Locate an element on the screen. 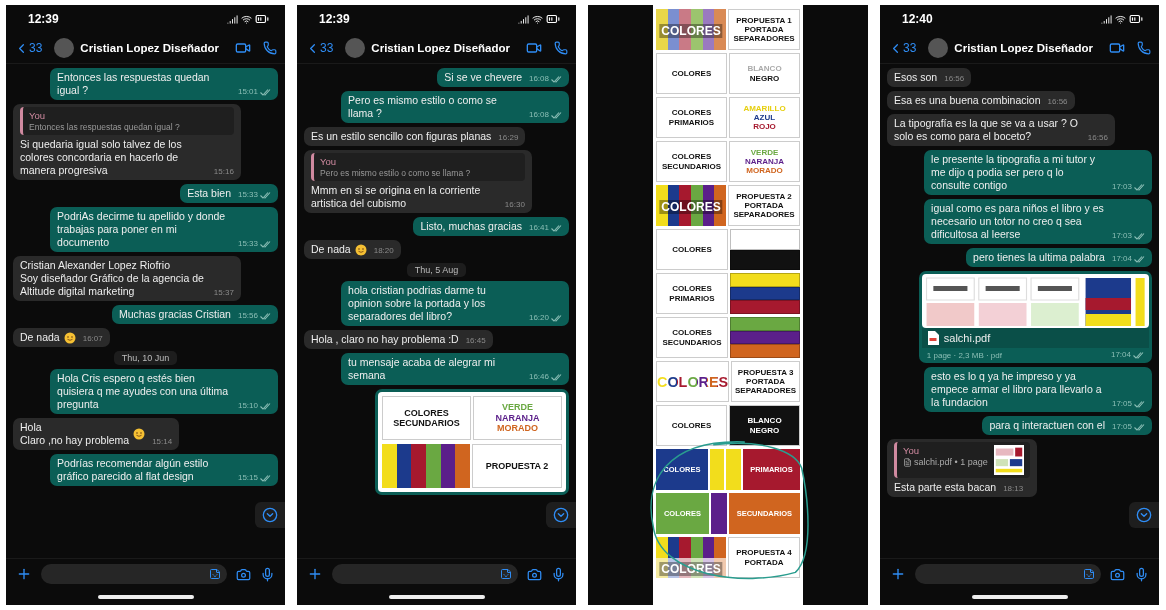 This screenshot has width=1166, height=610. message-text: Mmm en si se origina en la corriente artistica del cubismo is located at coordinates (396, 197).